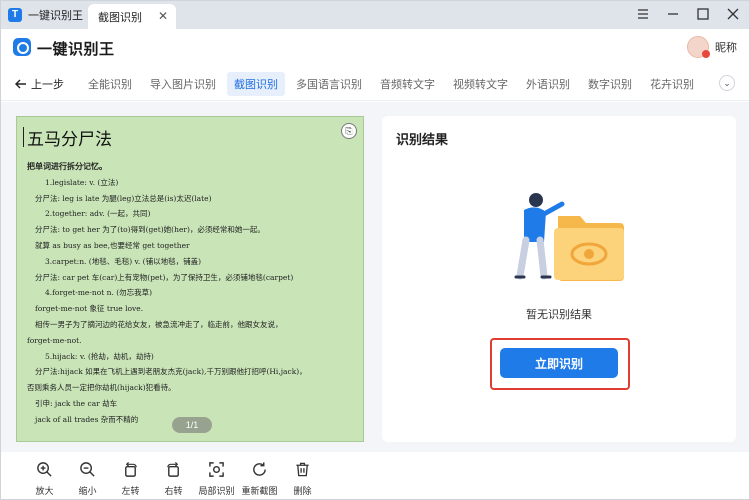  What do you see at coordinates (559, 315) in the screenshot?
I see `empty-result-text: 暂无识别结果` at bounding box center [559, 315].